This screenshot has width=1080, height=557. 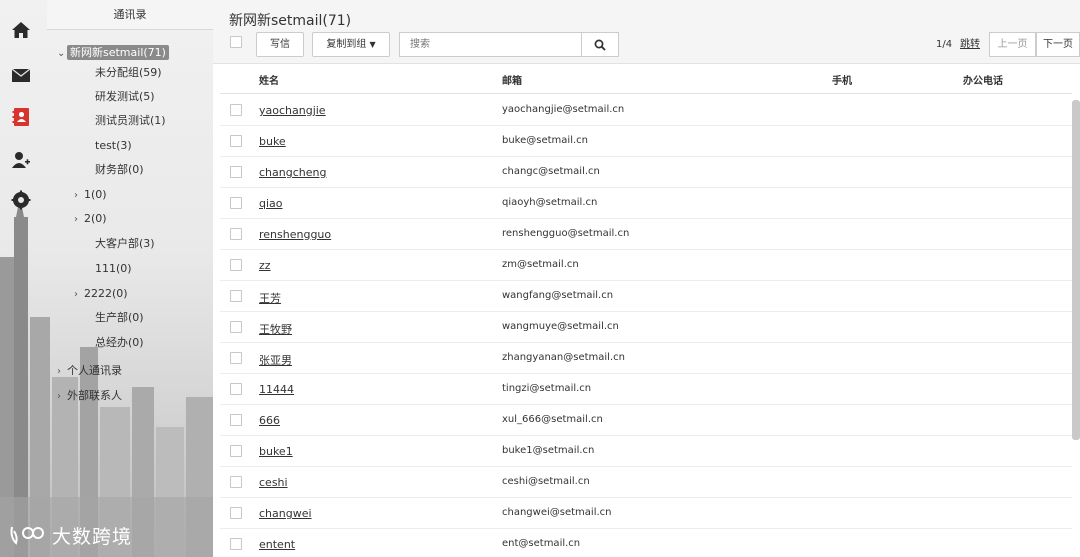 What do you see at coordinates (646, 543) in the screenshot?
I see `table-row: entent ent@setmail.cn` at bounding box center [646, 543].